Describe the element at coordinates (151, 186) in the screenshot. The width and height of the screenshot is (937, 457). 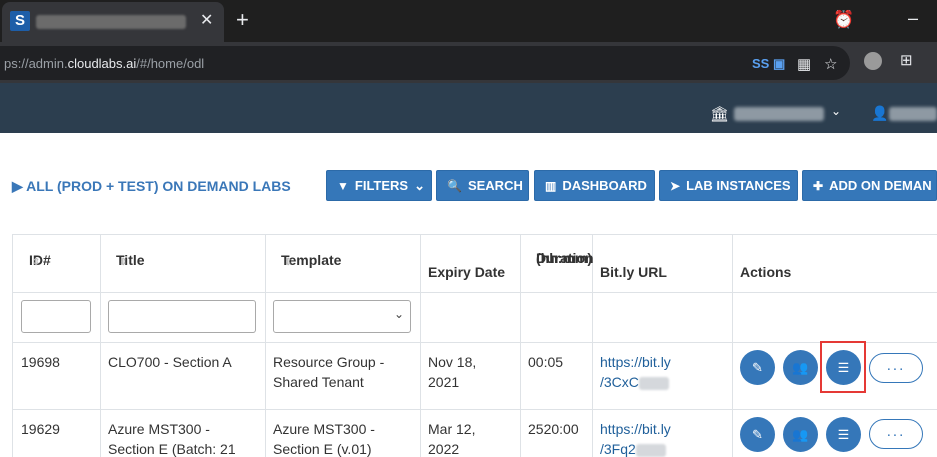
I see `page-title: ▶ ALL (PROD + TEST) ON DEMAND LABS` at that location.